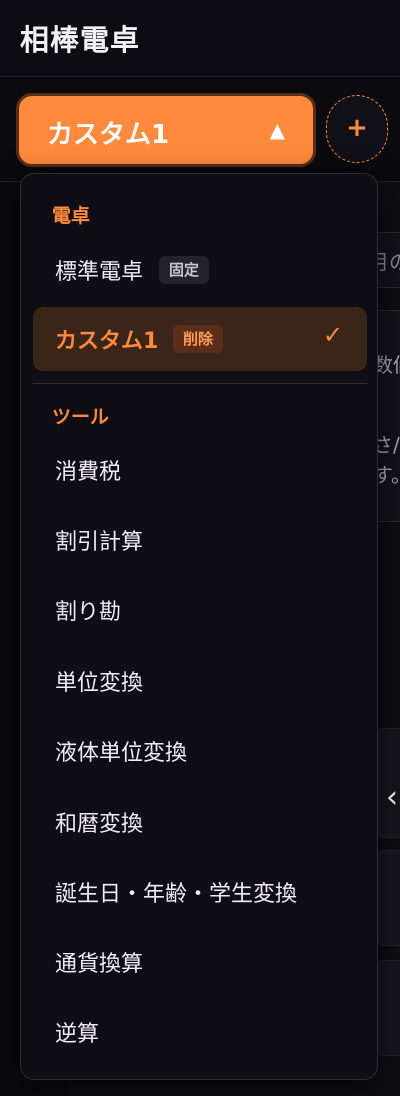 This screenshot has height=1096, width=400. Describe the element at coordinates (200, 610) in the screenshot. I see `menu-item-bill-split: 割り勘` at that location.